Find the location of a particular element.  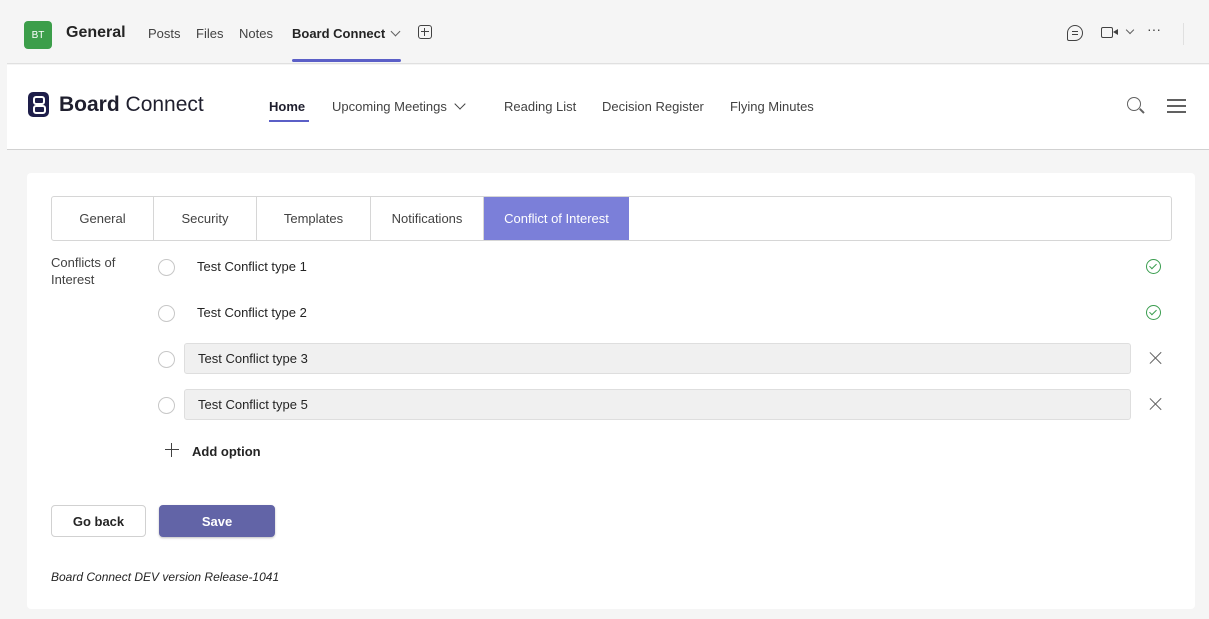

active-tab-indicator is located at coordinates (346, 60).